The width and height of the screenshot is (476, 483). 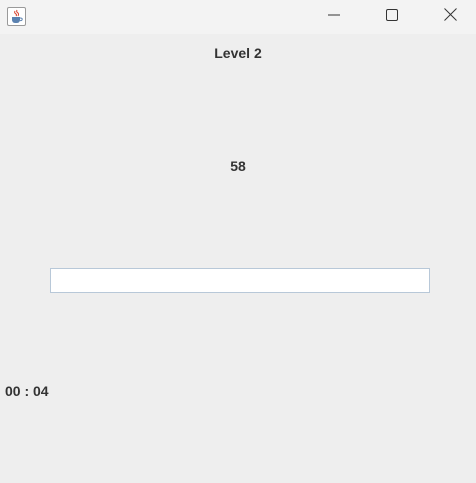 What do you see at coordinates (238, 53) in the screenshot?
I see `level-title: Level 2` at bounding box center [238, 53].